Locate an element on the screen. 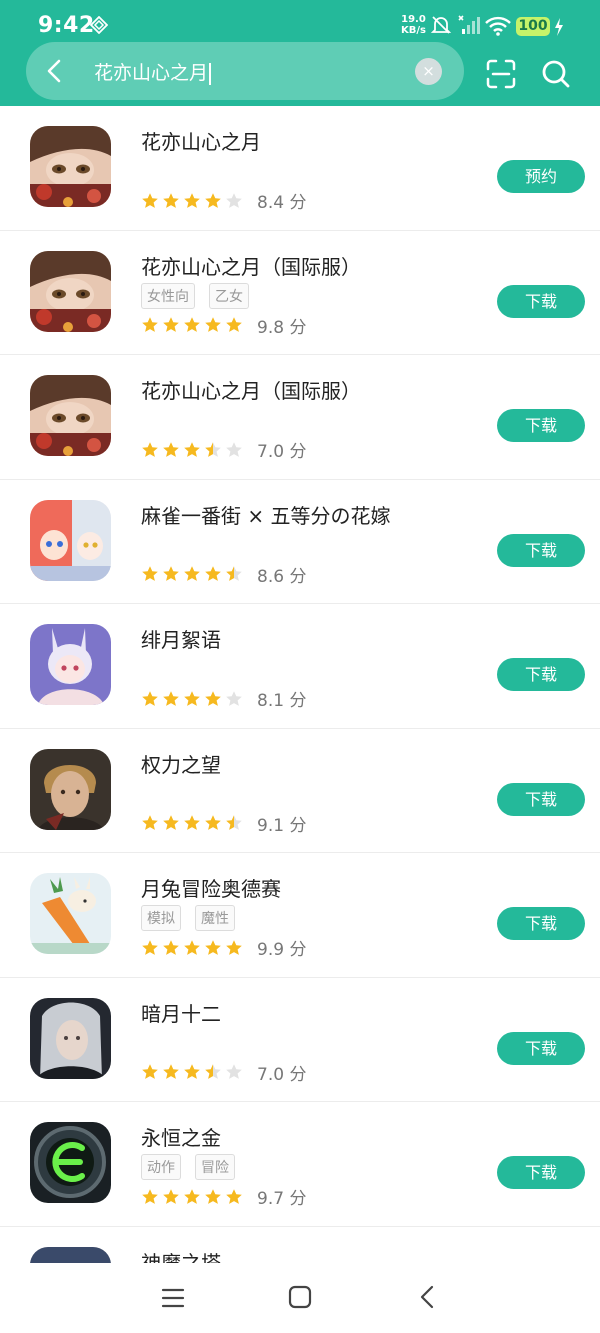  app-rating: 9.7 分 is located at coordinates (223, 1196).